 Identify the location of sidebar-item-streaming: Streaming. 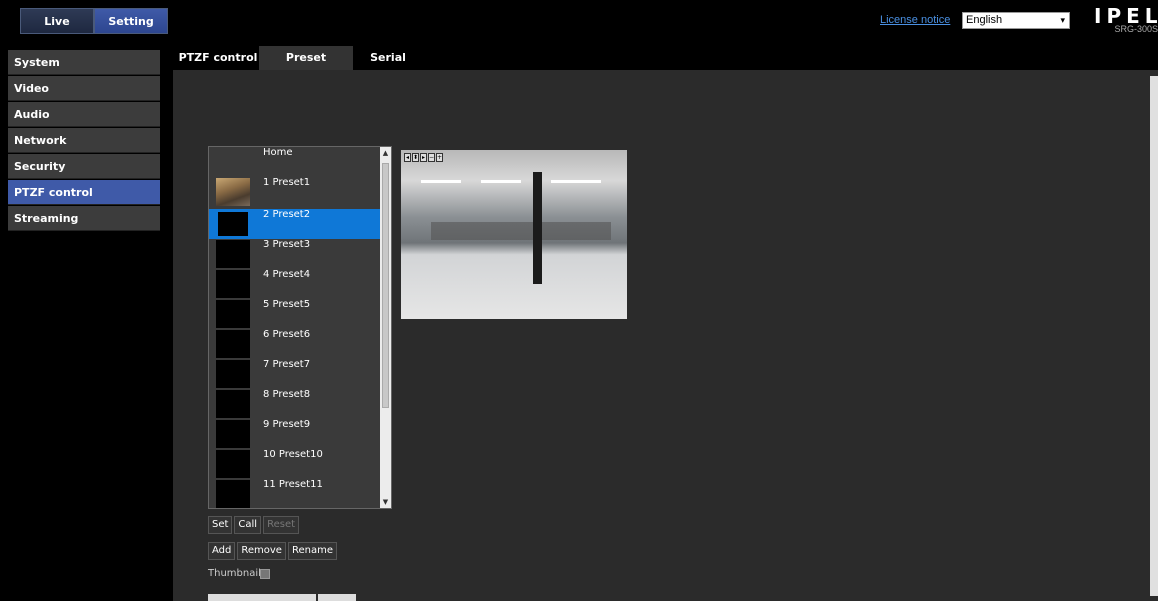
(84, 218).